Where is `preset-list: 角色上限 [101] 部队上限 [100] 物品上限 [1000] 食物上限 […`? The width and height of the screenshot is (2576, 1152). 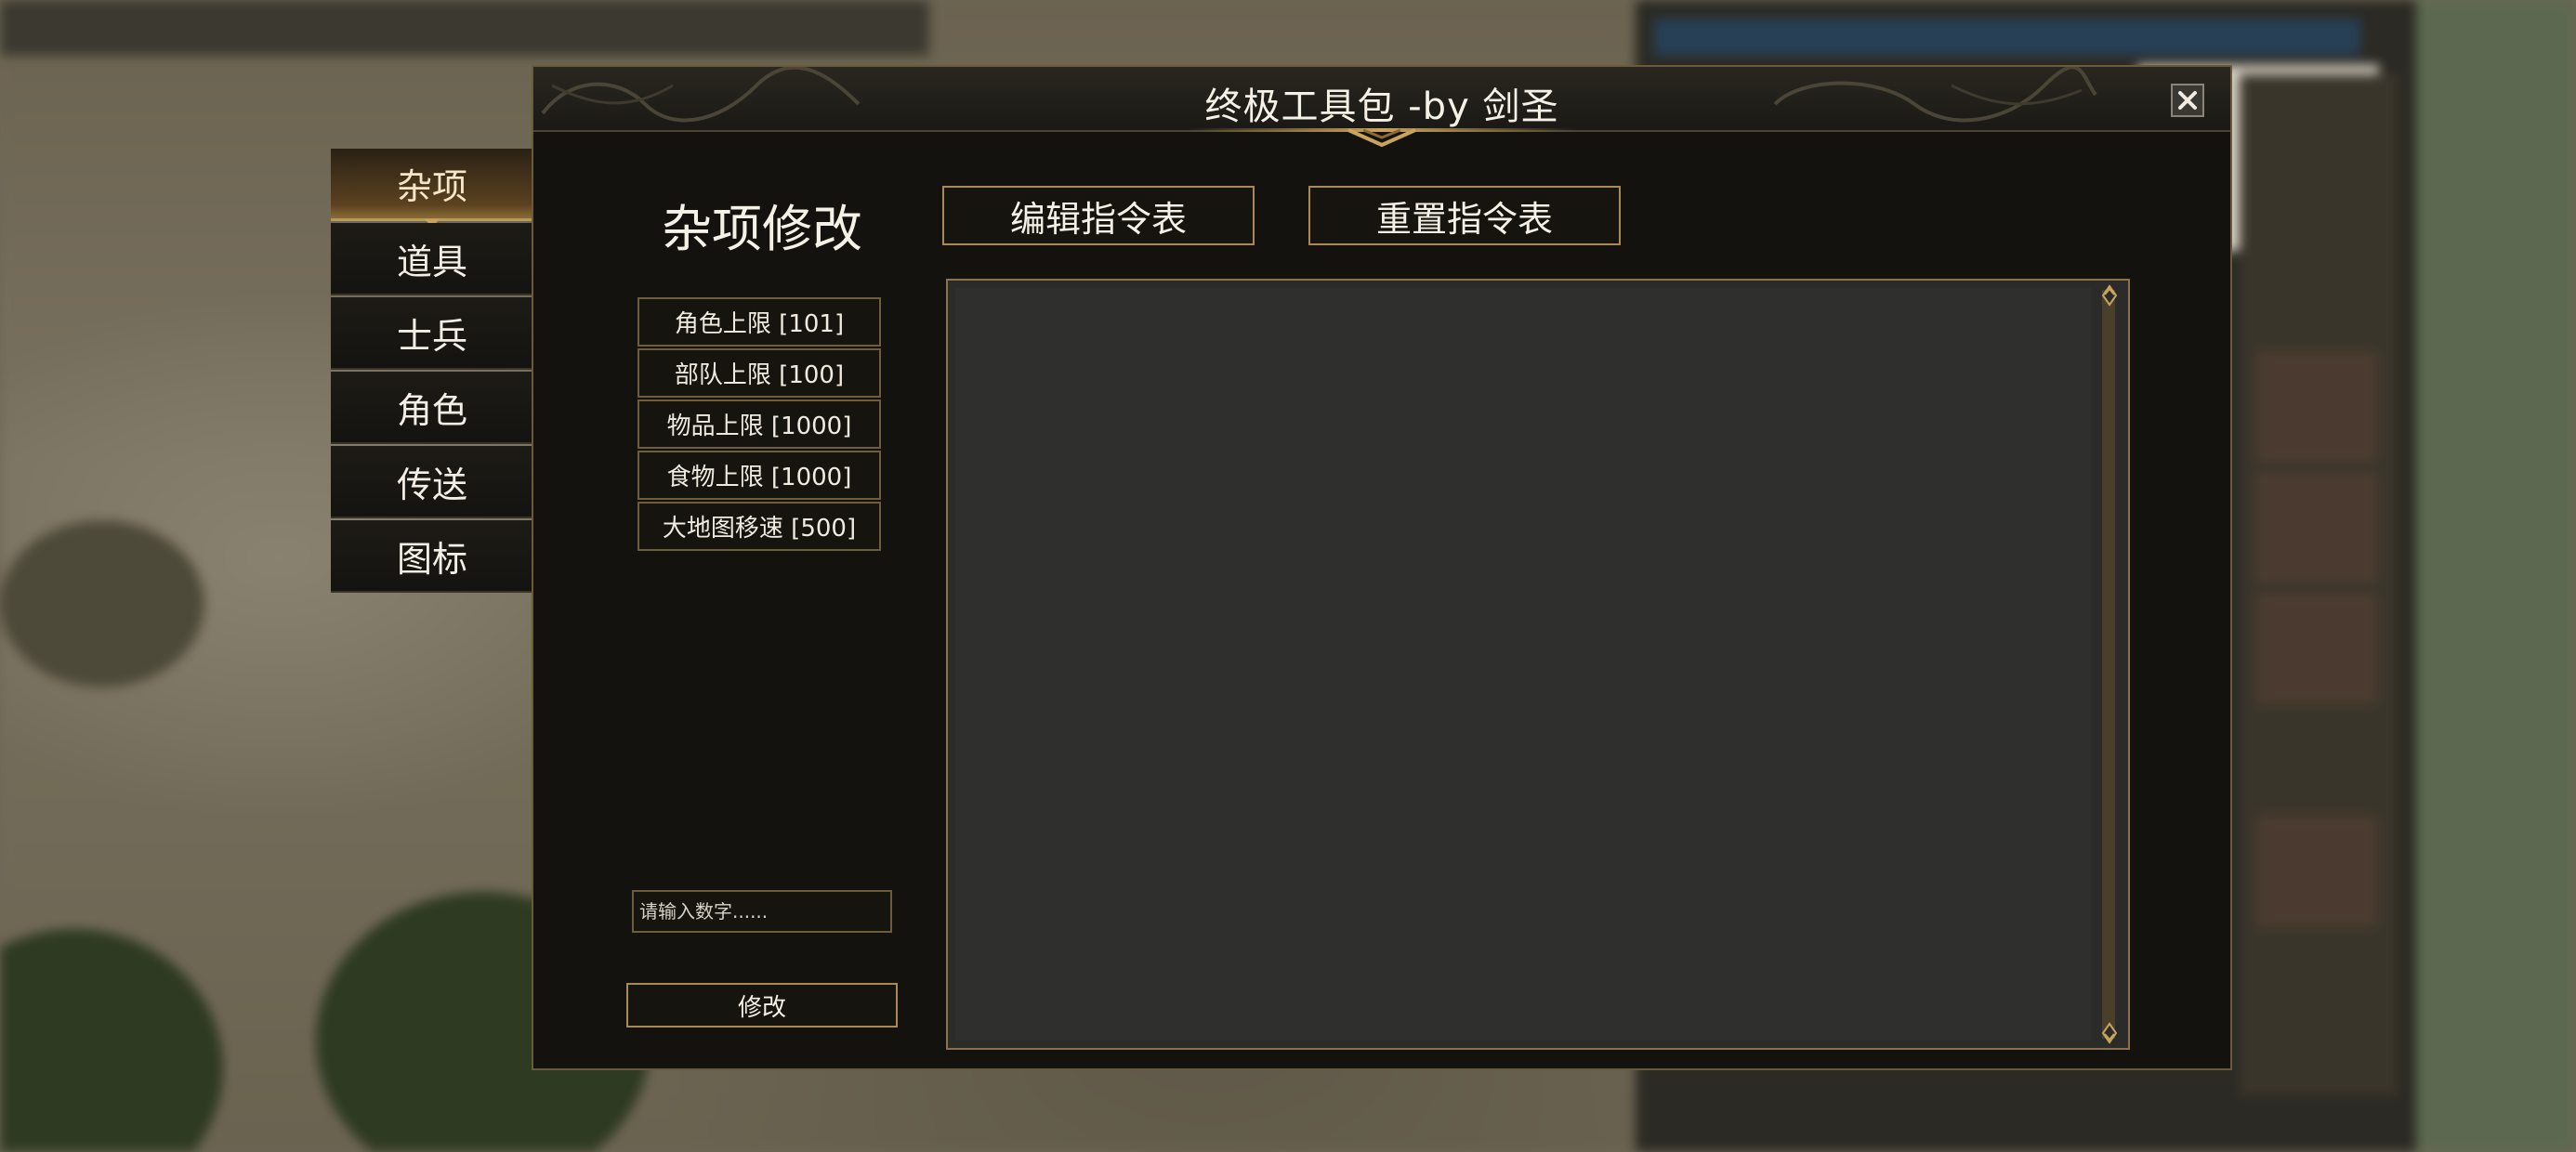
preset-list: 角色上限 [101] 部队上限 [100] 物品上限 [1000] 食物上限 [… is located at coordinates (759, 425).